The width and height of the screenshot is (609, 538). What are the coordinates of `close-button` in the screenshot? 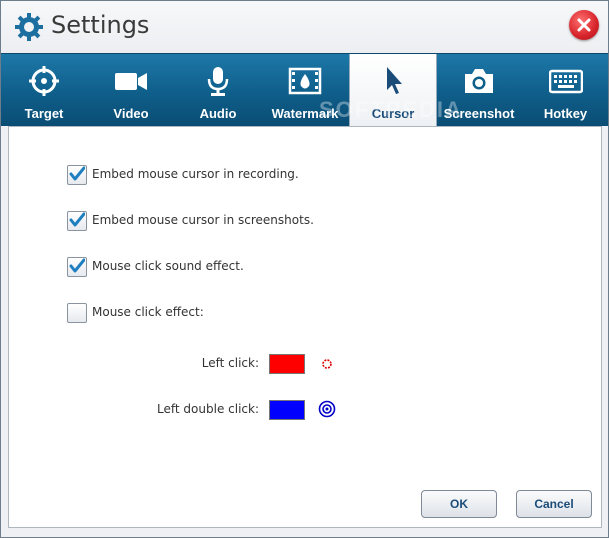 It's located at (584, 25).